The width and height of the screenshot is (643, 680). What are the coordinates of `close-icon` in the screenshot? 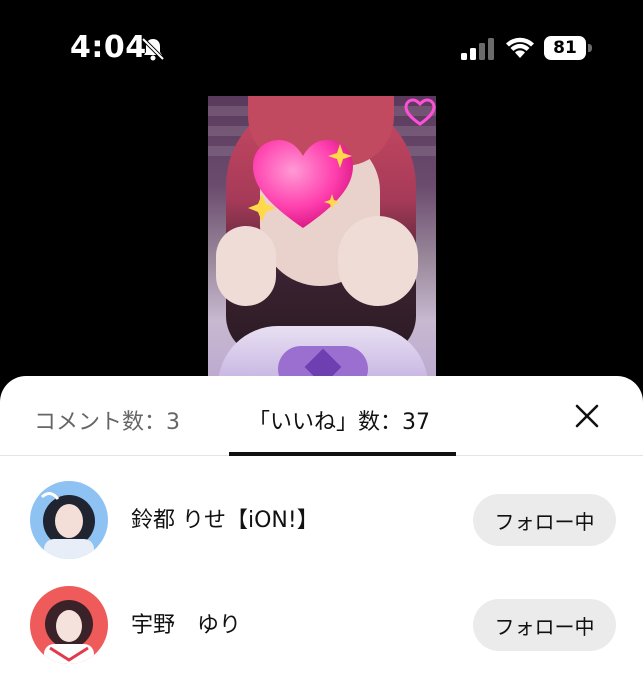 It's located at (587, 416).